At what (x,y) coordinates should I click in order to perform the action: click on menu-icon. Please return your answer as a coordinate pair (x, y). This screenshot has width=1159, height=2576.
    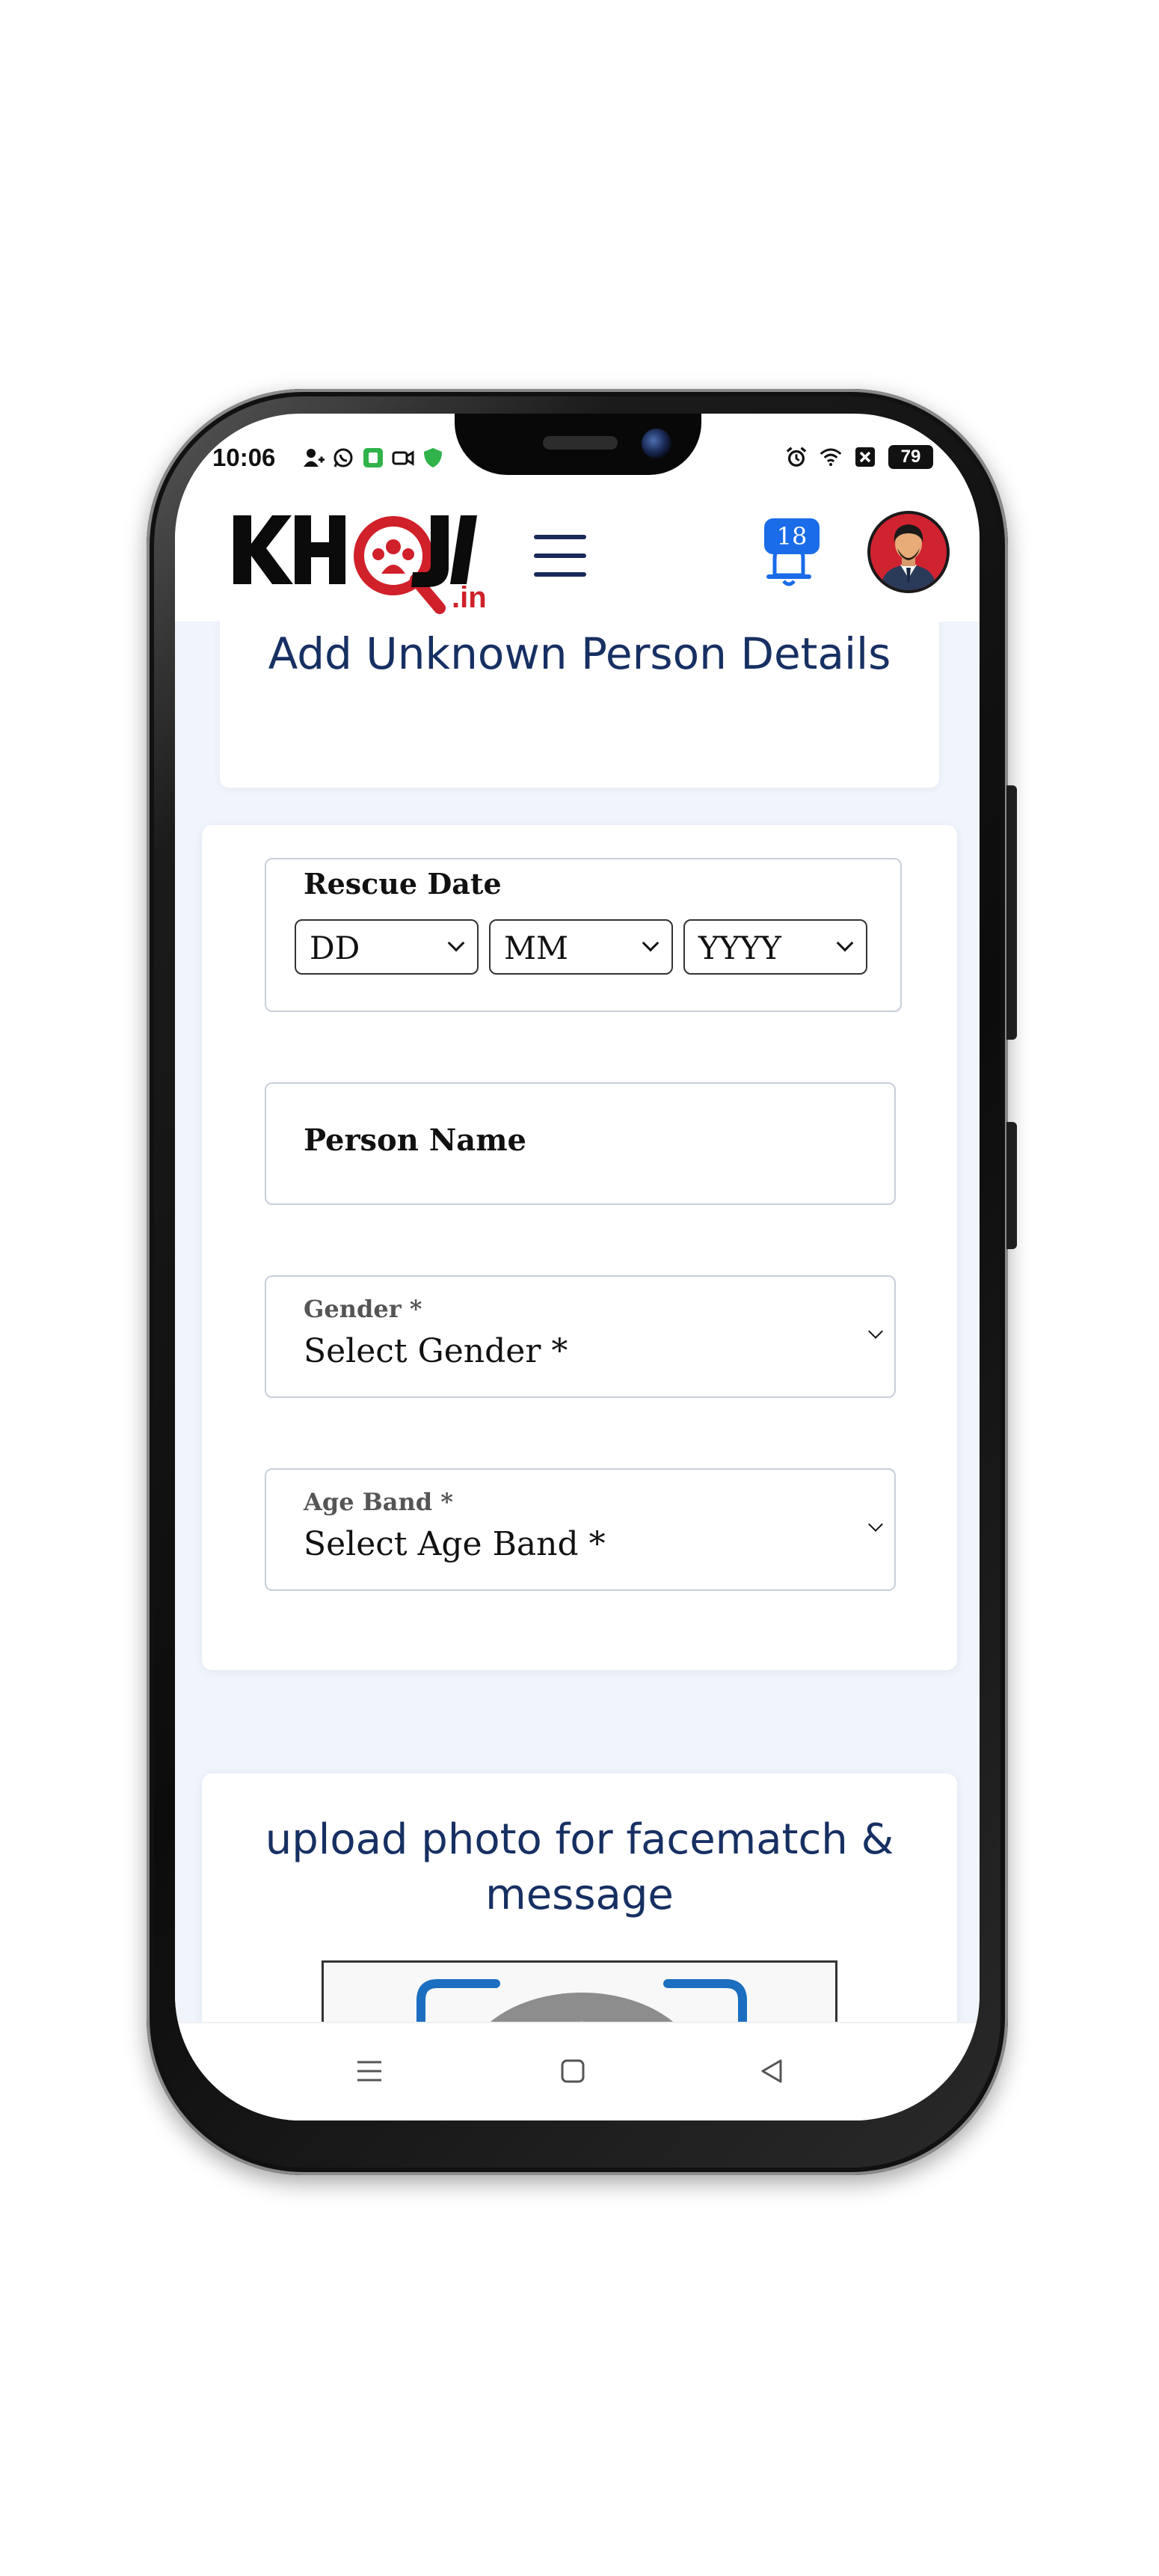
    Looking at the image, I should click on (369, 2071).